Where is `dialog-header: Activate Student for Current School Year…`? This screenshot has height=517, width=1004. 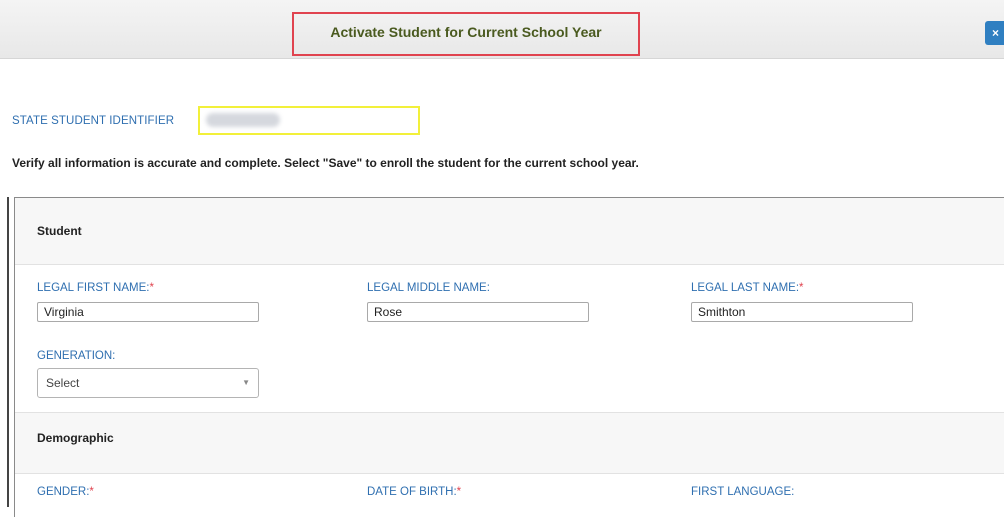
dialog-header: Activate Student for Current School Year… is located at coordinates (502, 33).